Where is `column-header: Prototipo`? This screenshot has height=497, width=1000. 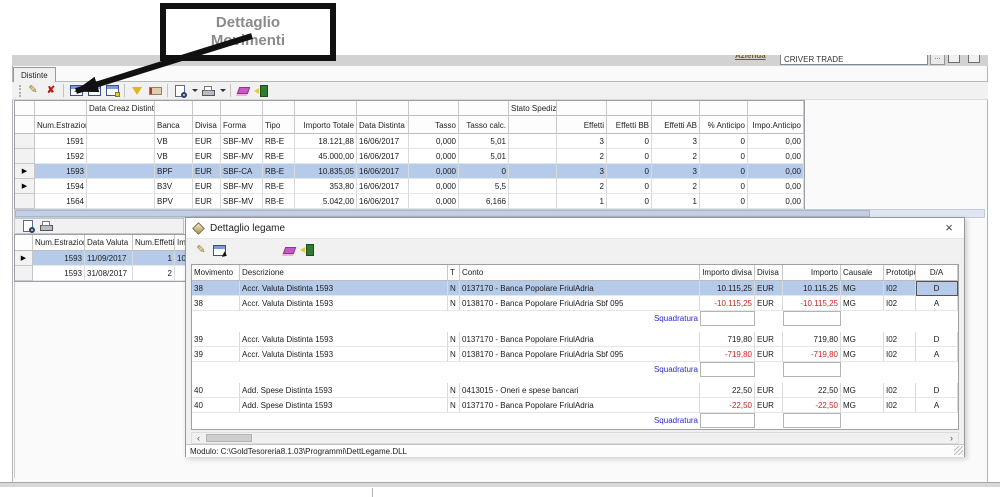
column-header: Prototipo is located at coordinates (900, 273).